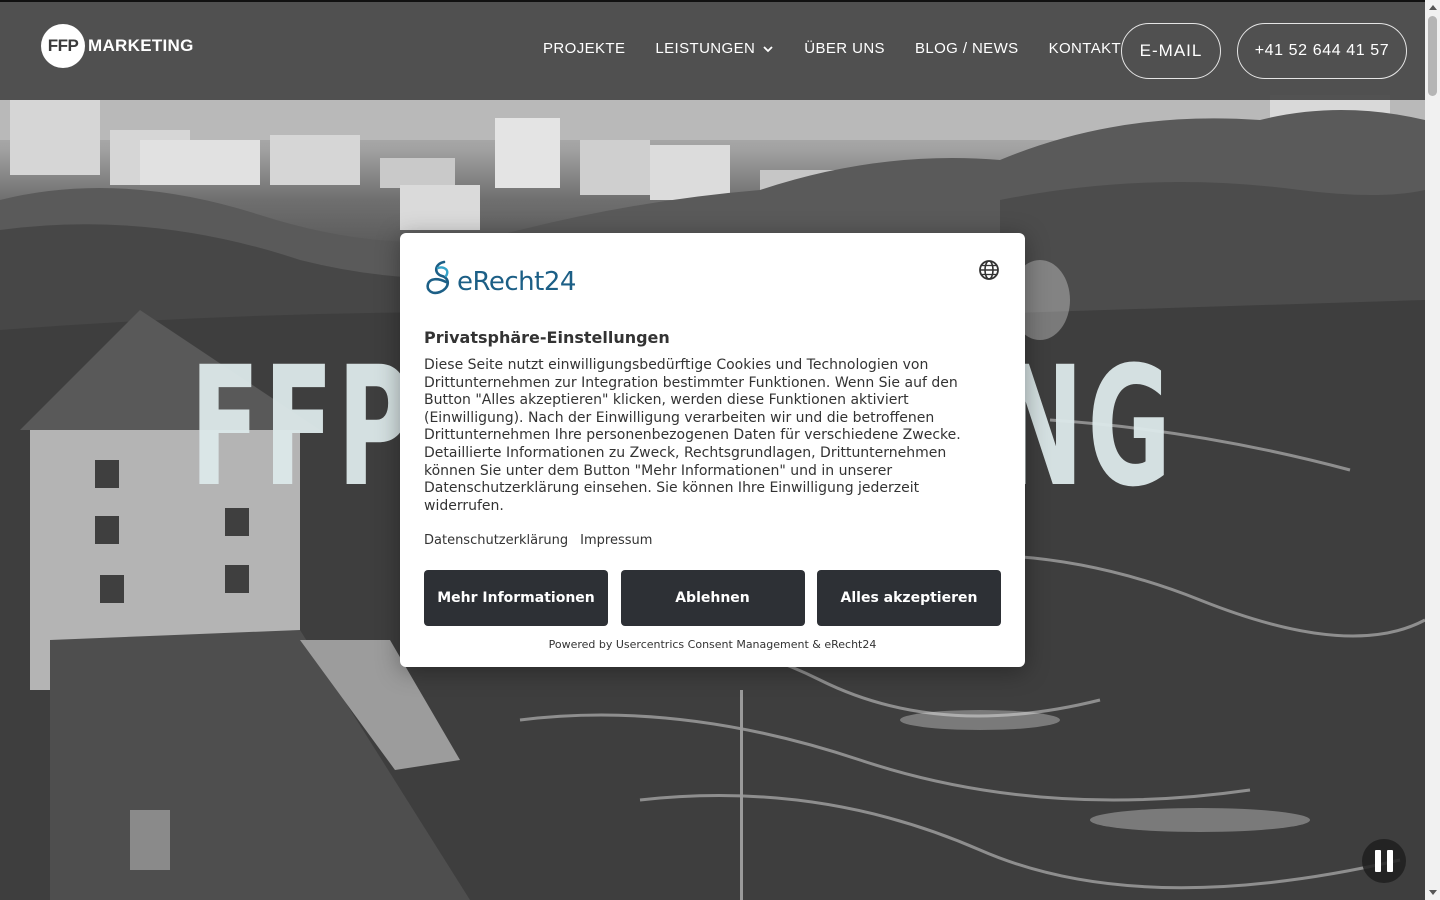 The height and width of the screenshot is (900, 1440). Describe the element at coordinates (1322, 51) in the screenshot. I see `phone-button: +41 52 644 41 57` at that location.